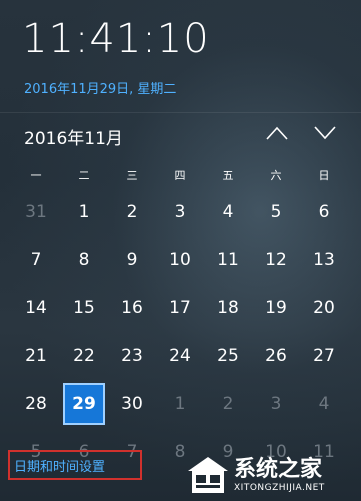 This screenshot has width=361, height=501. Describe the element at coordinates (276, 212) in the screenshot. I see `calendar-day: 5` at that location.